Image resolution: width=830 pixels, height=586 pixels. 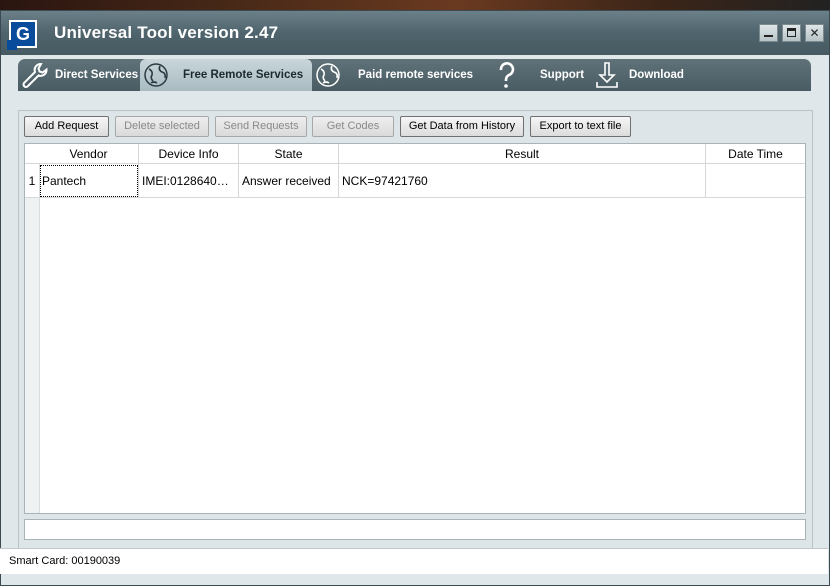 I want to click on column-header-result: Result, so click(x=522, y=154).